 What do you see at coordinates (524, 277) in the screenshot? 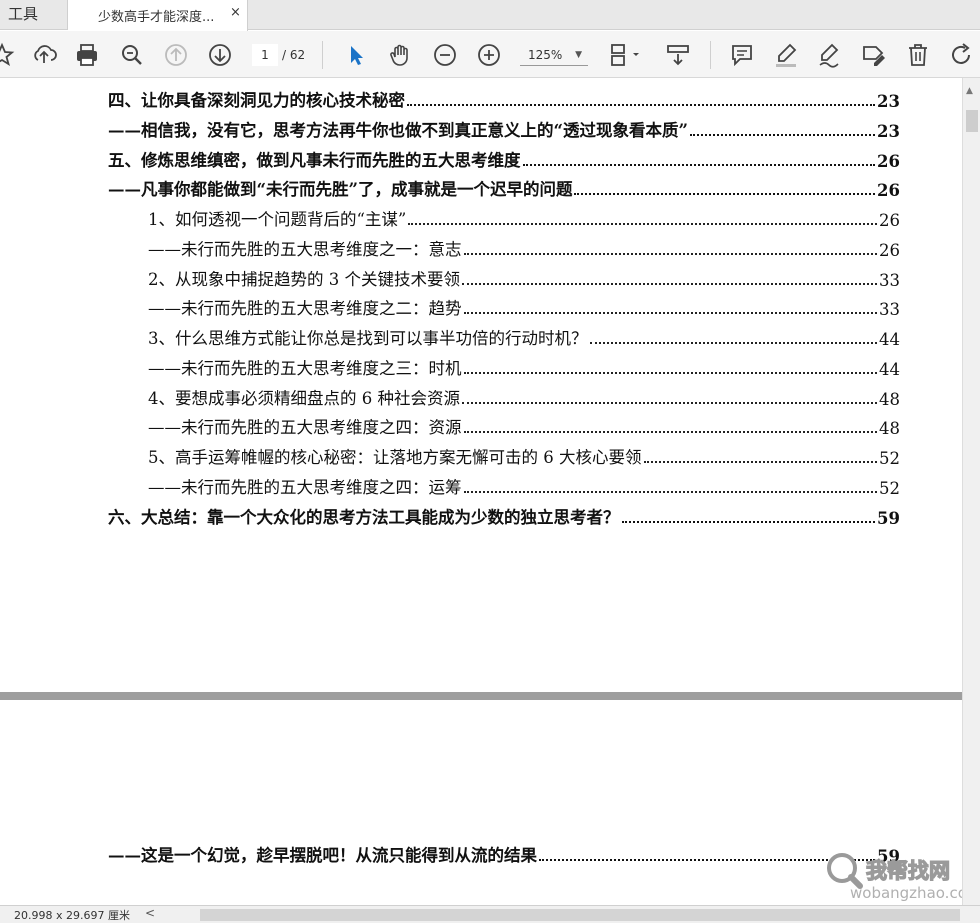
I see `toc-entry: 2、从现象中捕捉趋势的 3 个关键技术要领 33` at bounding box center [524, 277].